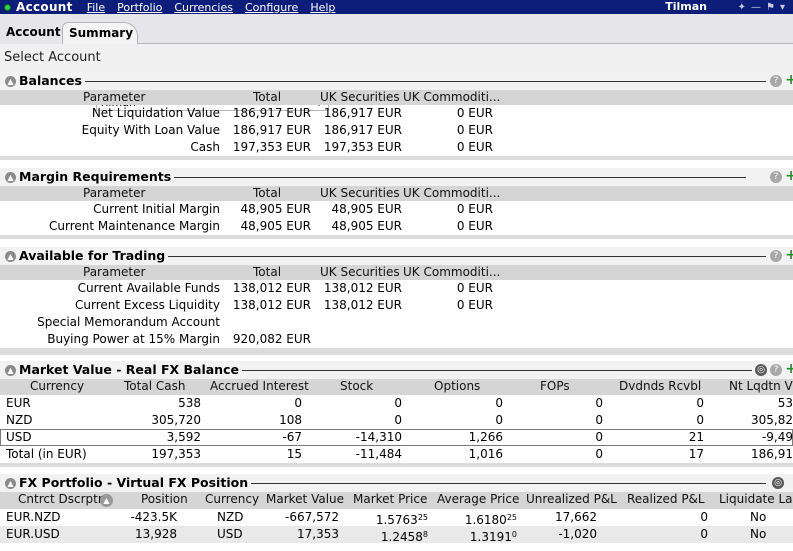  I want to click on uk-securities-value: 48,905 EUR, so click(366, 209).